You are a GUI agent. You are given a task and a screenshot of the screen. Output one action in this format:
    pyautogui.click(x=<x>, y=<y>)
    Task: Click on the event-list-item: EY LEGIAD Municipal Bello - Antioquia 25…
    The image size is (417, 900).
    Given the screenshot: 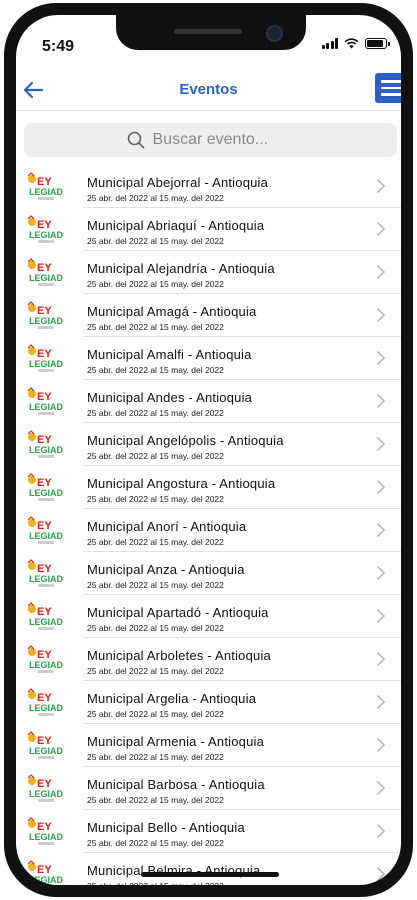 What is the action you would take?
    pyautogui.click(x=208, y=831)
    